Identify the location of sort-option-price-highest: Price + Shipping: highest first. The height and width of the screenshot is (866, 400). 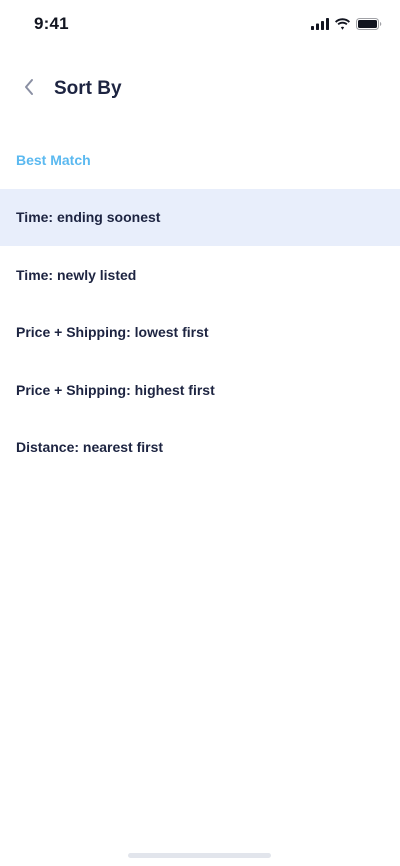
(200, 390).